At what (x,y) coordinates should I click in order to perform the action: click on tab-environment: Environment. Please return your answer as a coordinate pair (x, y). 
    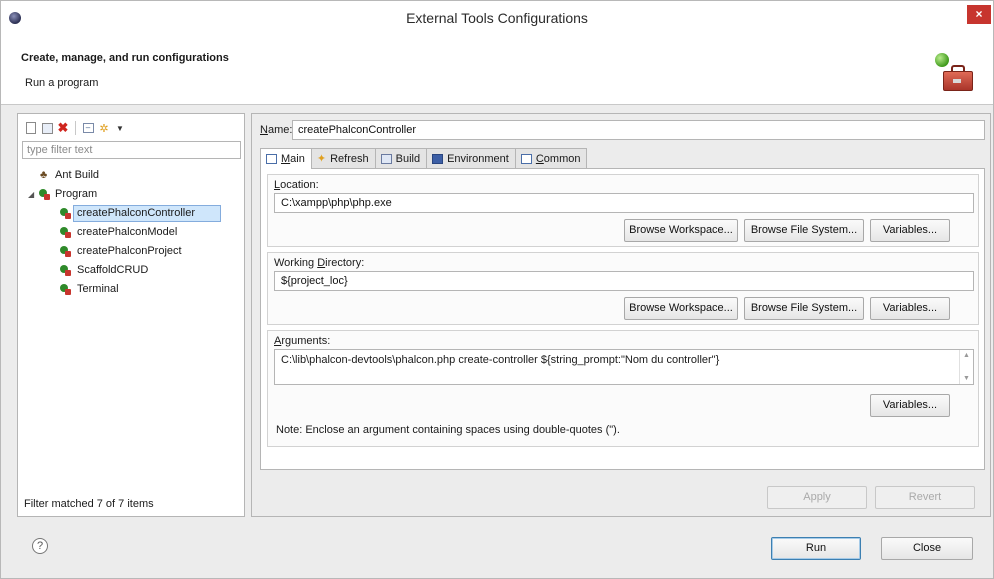
    Looking at the image, I should click on (471, 158).